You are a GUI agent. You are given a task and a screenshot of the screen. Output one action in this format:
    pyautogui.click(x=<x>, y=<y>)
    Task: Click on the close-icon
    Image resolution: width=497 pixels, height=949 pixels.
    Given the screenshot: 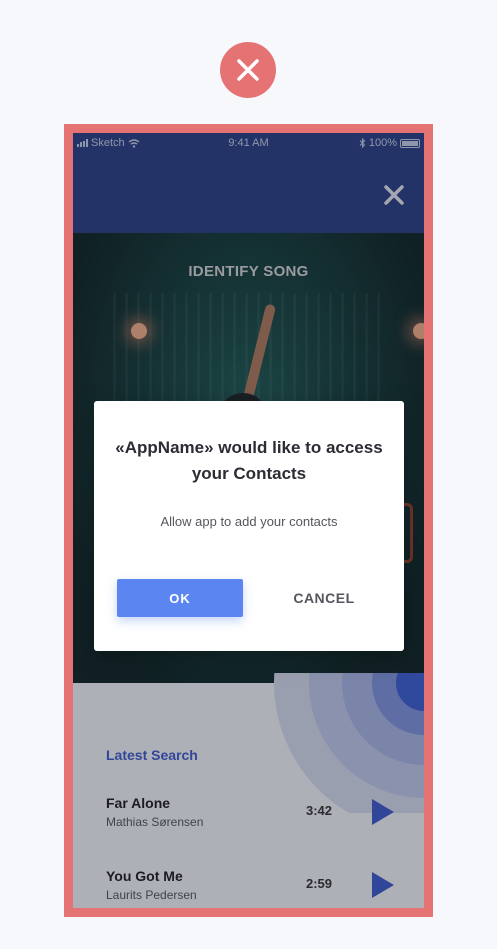 What is the action you would take?
    pyautogui.click(x=248, y=70)
    